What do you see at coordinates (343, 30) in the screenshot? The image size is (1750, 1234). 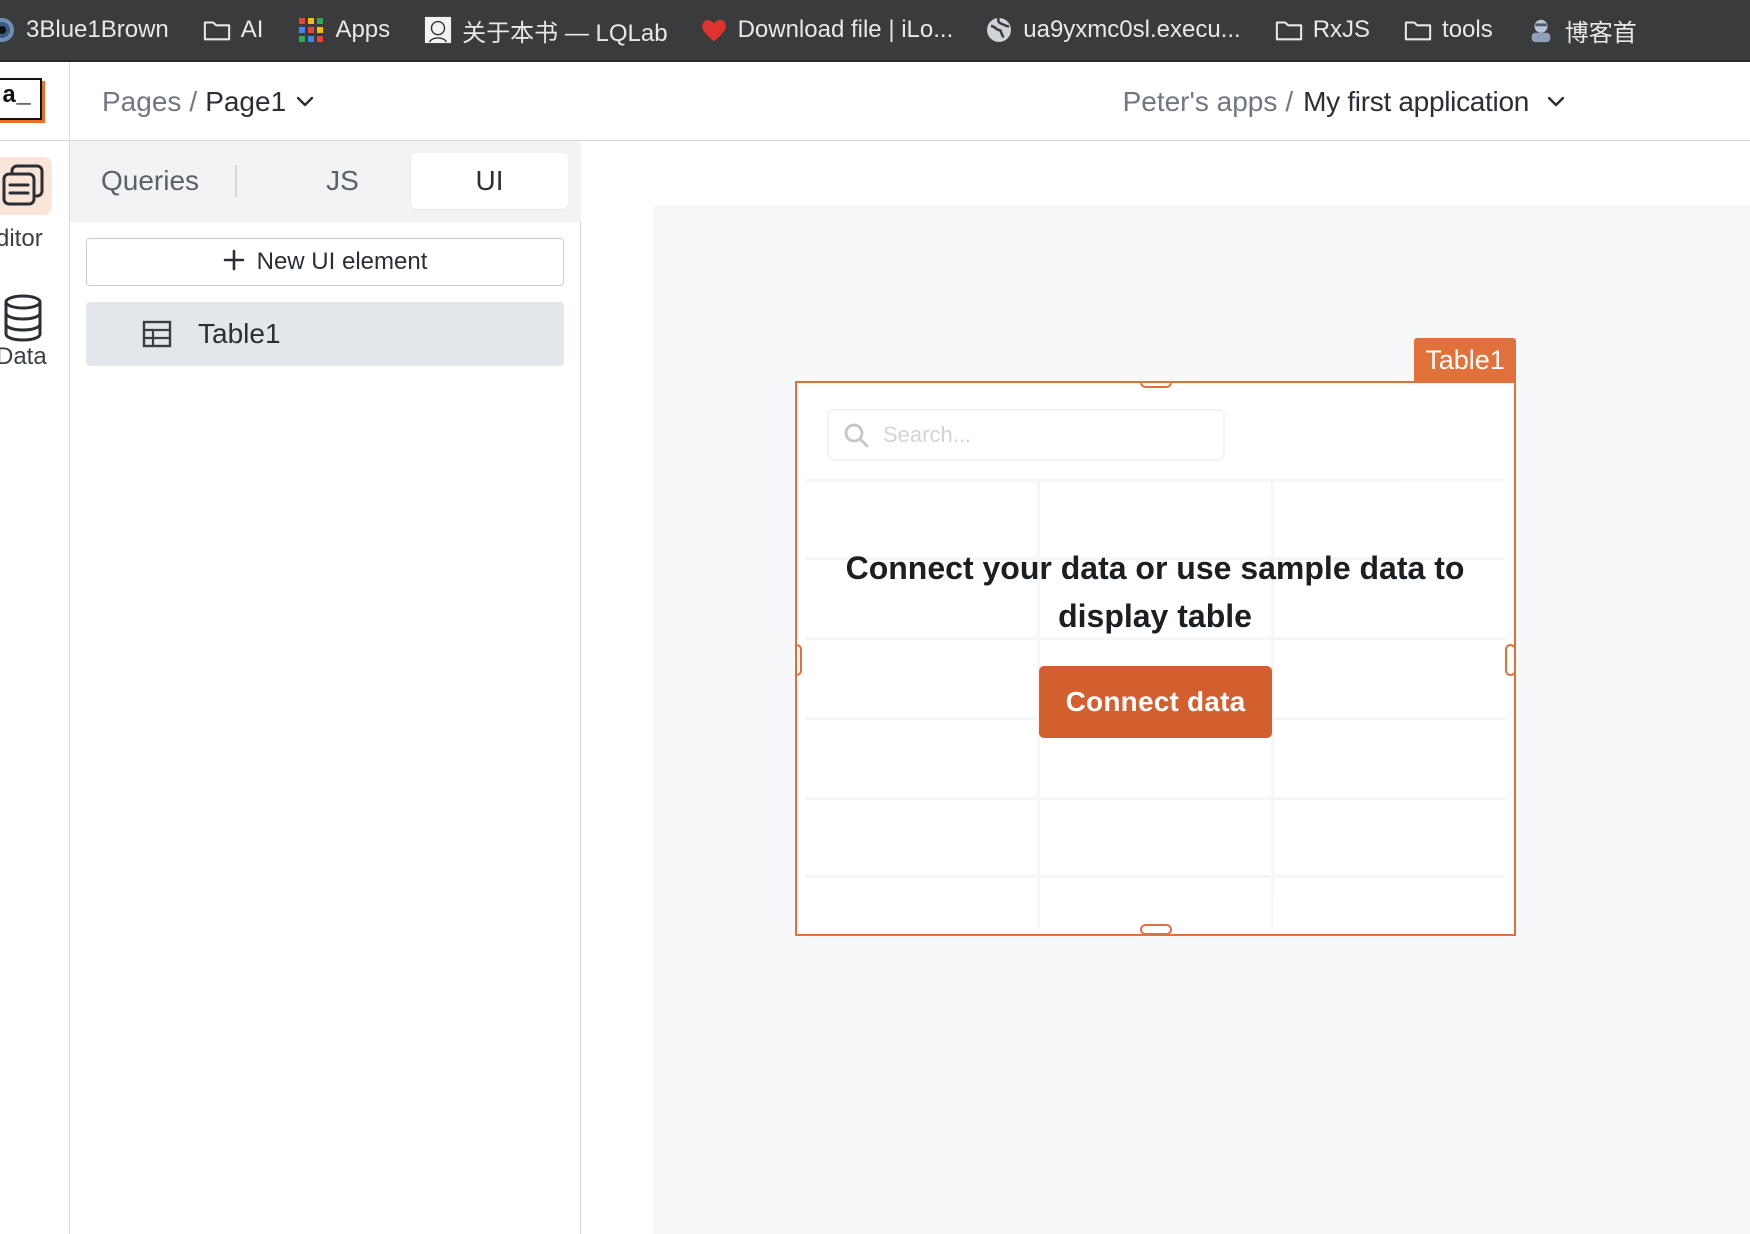 I see `bookmark-apps: Apps` at bounding box center [343, 30].